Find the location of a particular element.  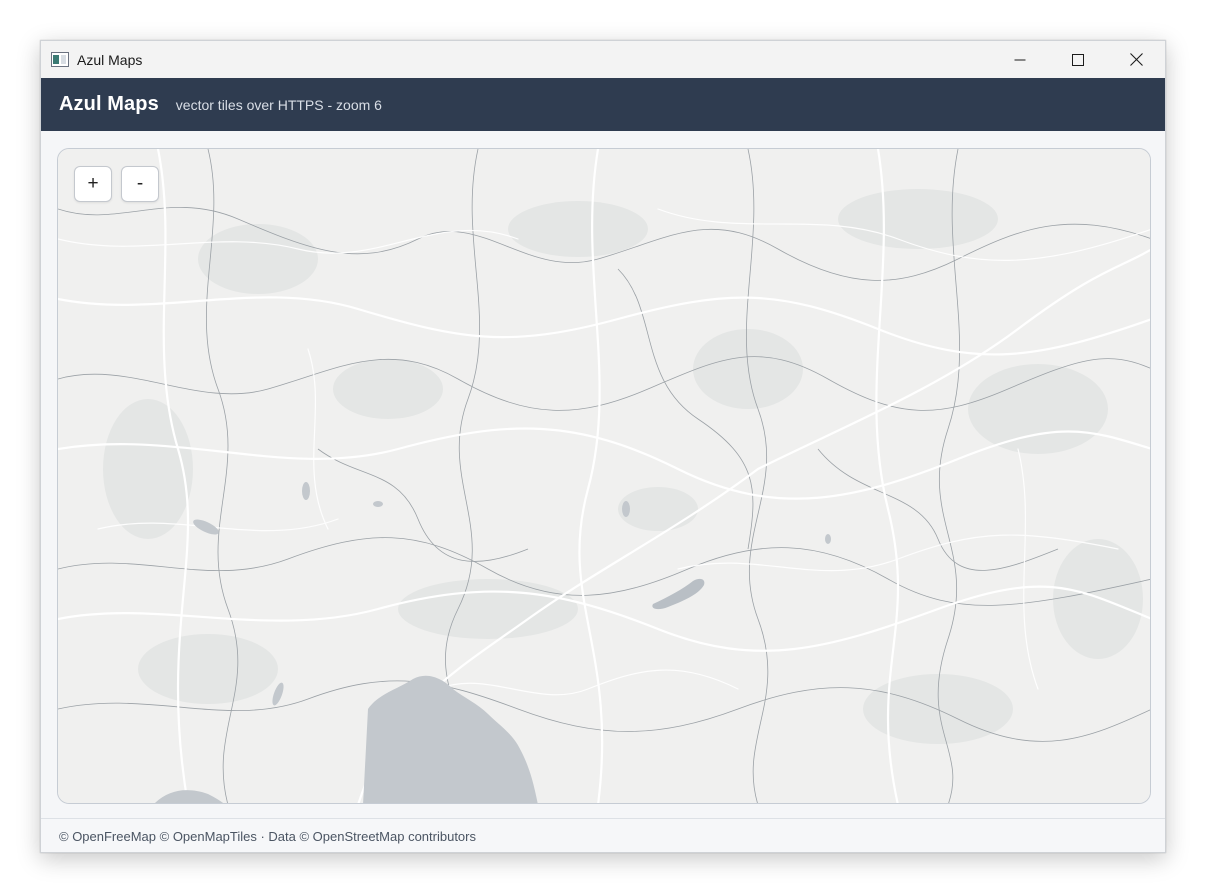

title-bar: Azul Maps is located at coordinates (603, 59).